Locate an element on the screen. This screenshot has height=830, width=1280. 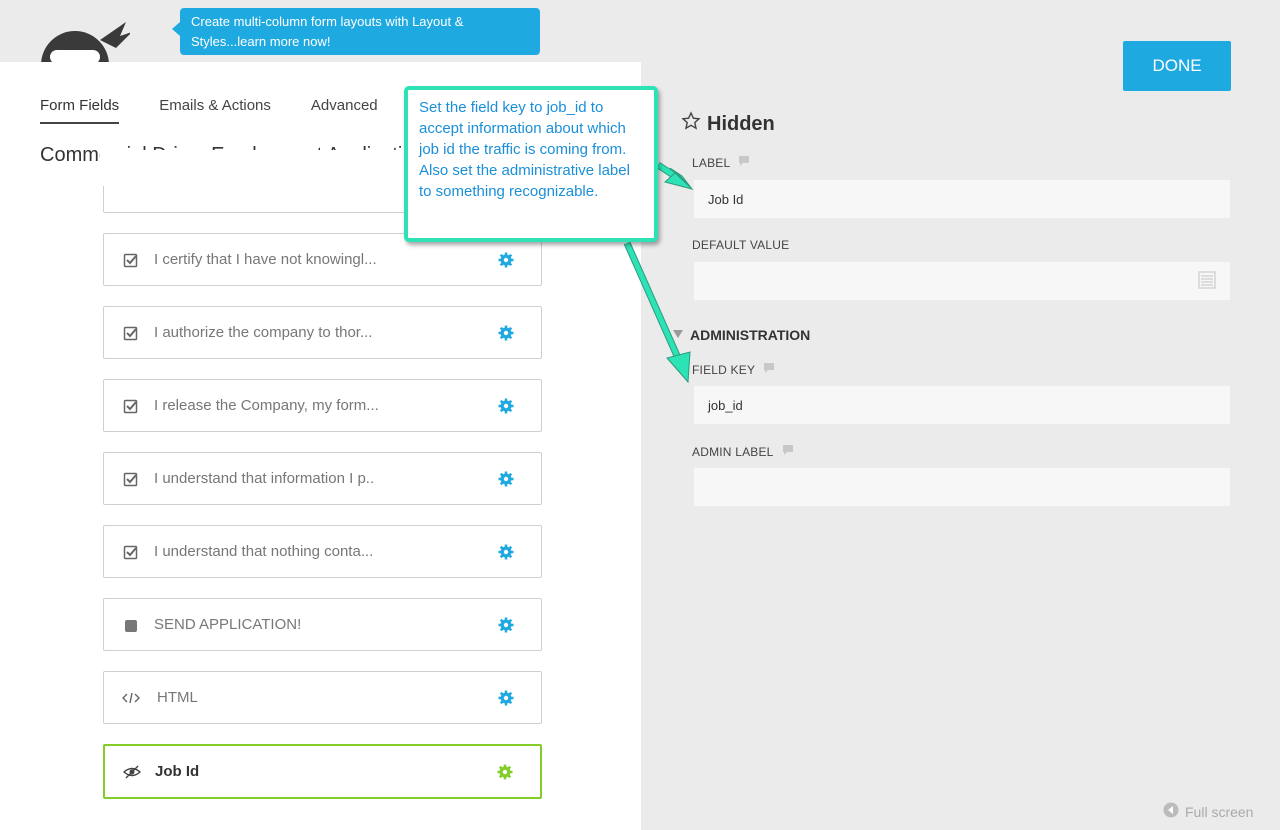
fullscreen-arrow-icon is located at coordinates (1171, 811).